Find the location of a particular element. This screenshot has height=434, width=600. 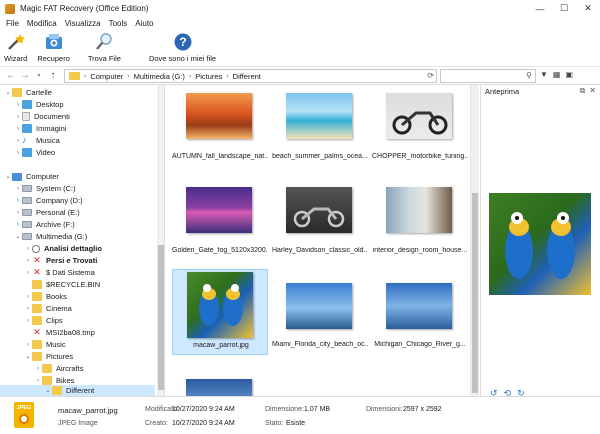

tree-item-personal: › Personal (E:) is located at coordinates (47, 212).